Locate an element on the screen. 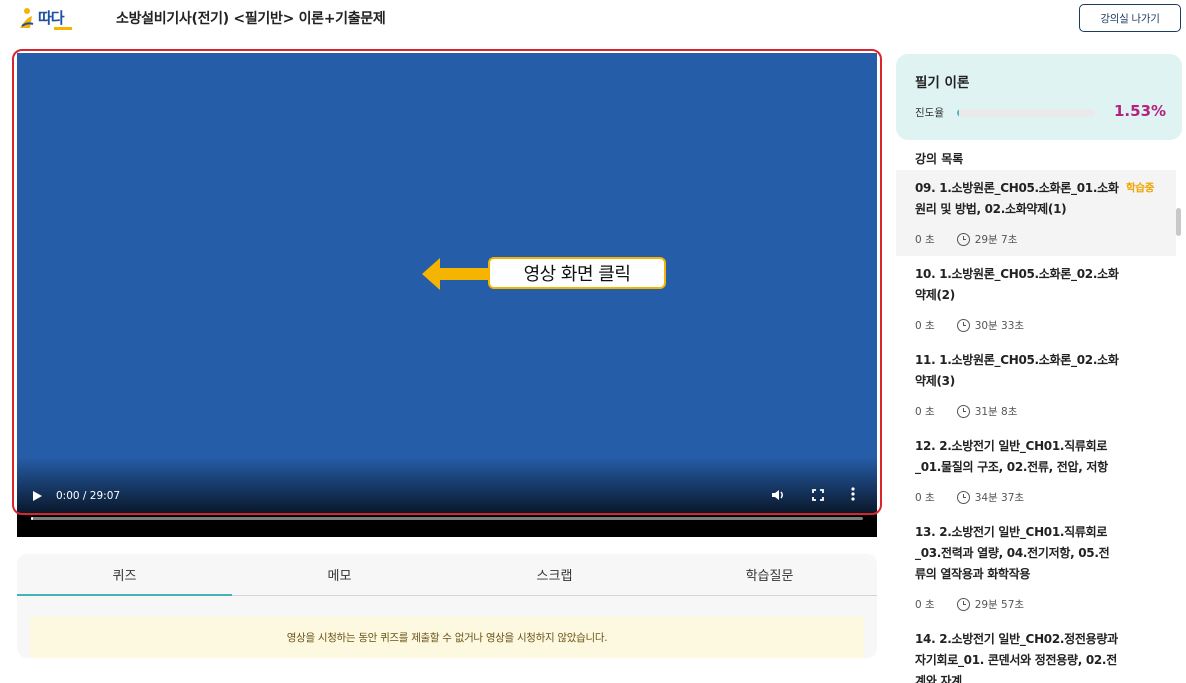 Image resolution: width=1186 pixels, height=683 pixels. progress-percent: 1.53% is located at coordinates (1140, 111).